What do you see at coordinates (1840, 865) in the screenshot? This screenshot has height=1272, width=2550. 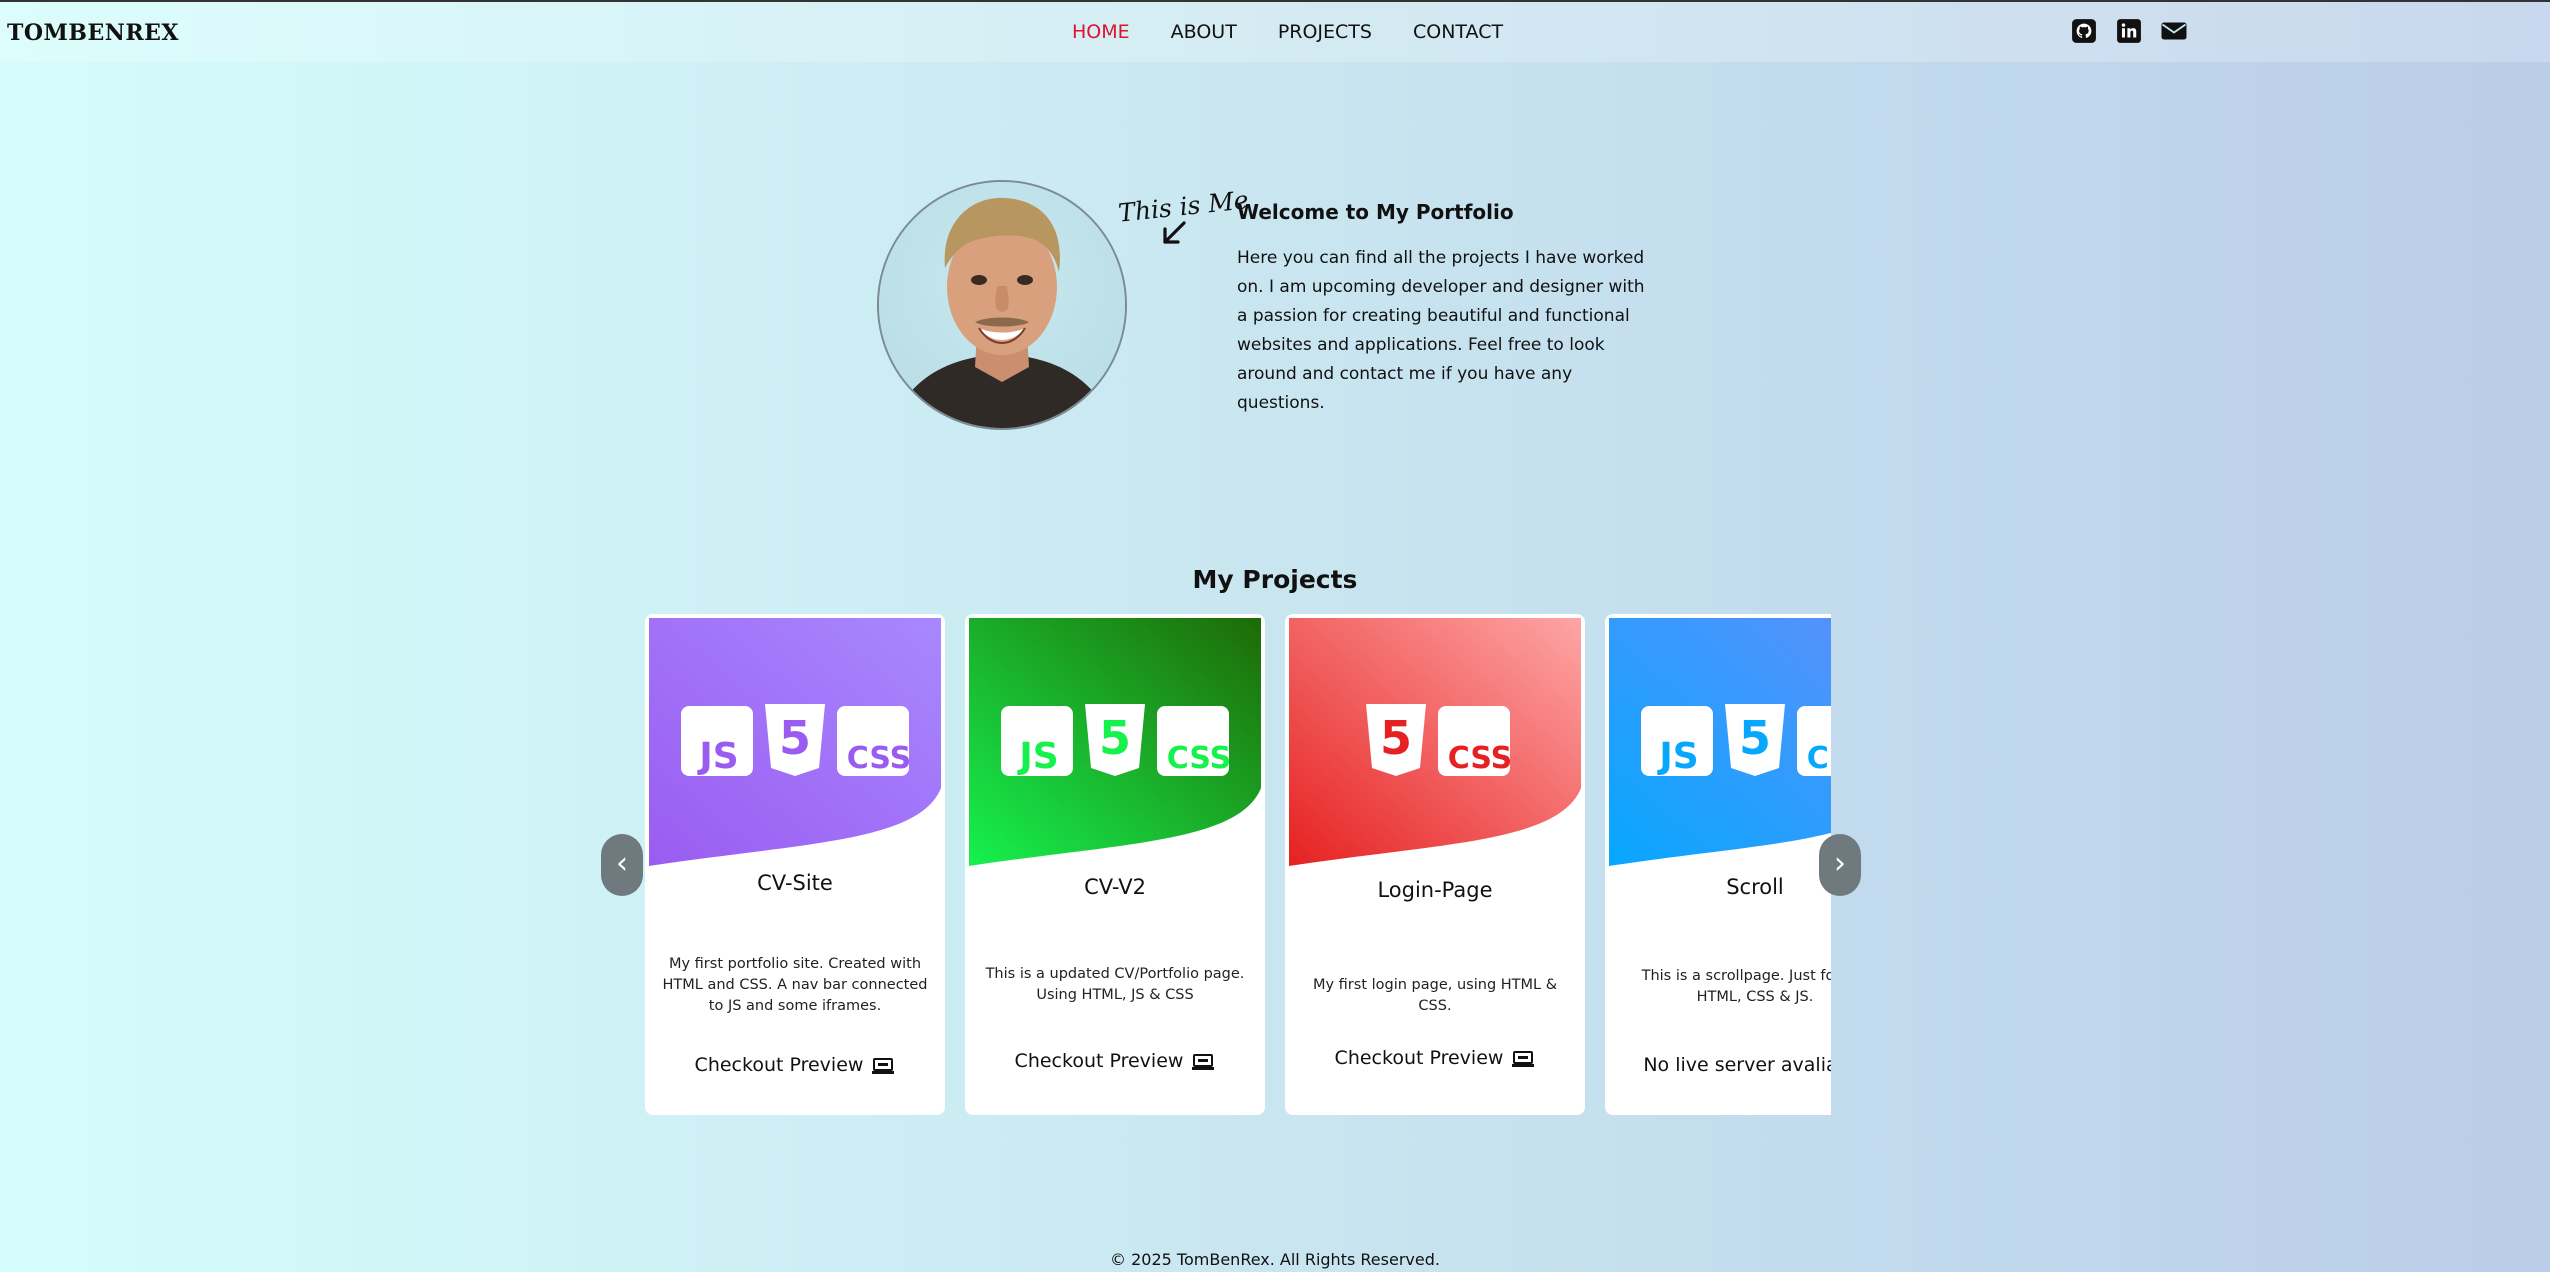 I see `carousel-next-button: ›` at bounding box center [1840, 865].